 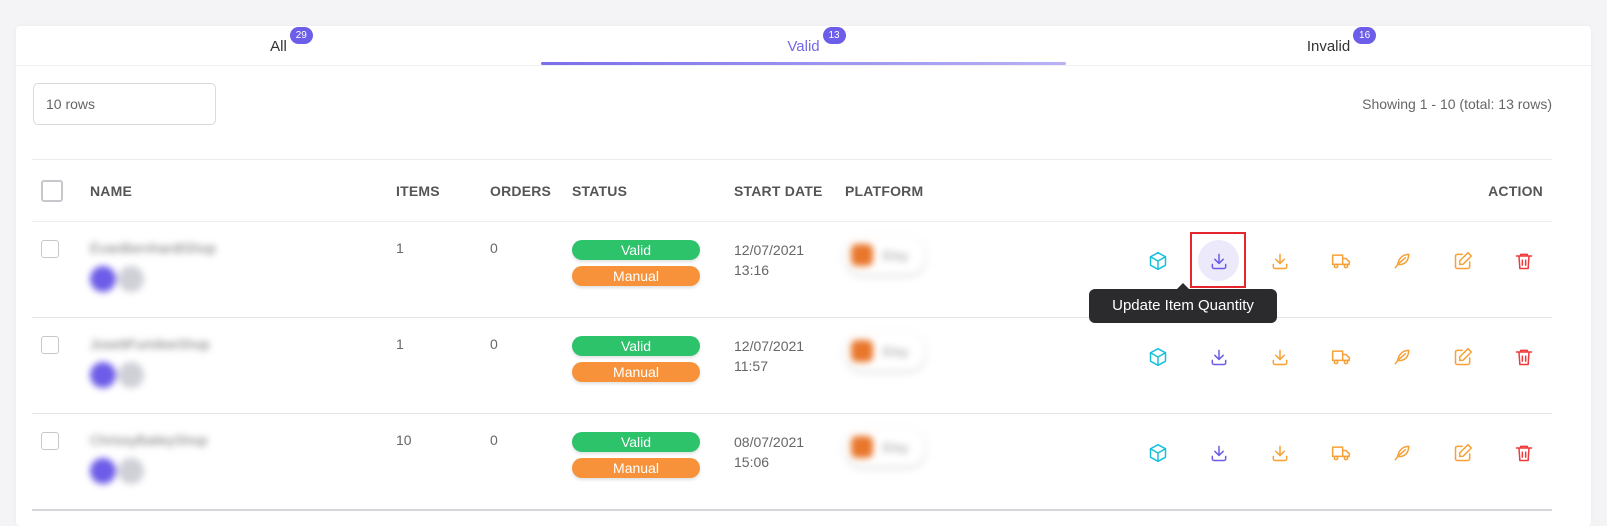 I want to click on shop-name: JosettFumileeShop, so click(x=243, y=344).